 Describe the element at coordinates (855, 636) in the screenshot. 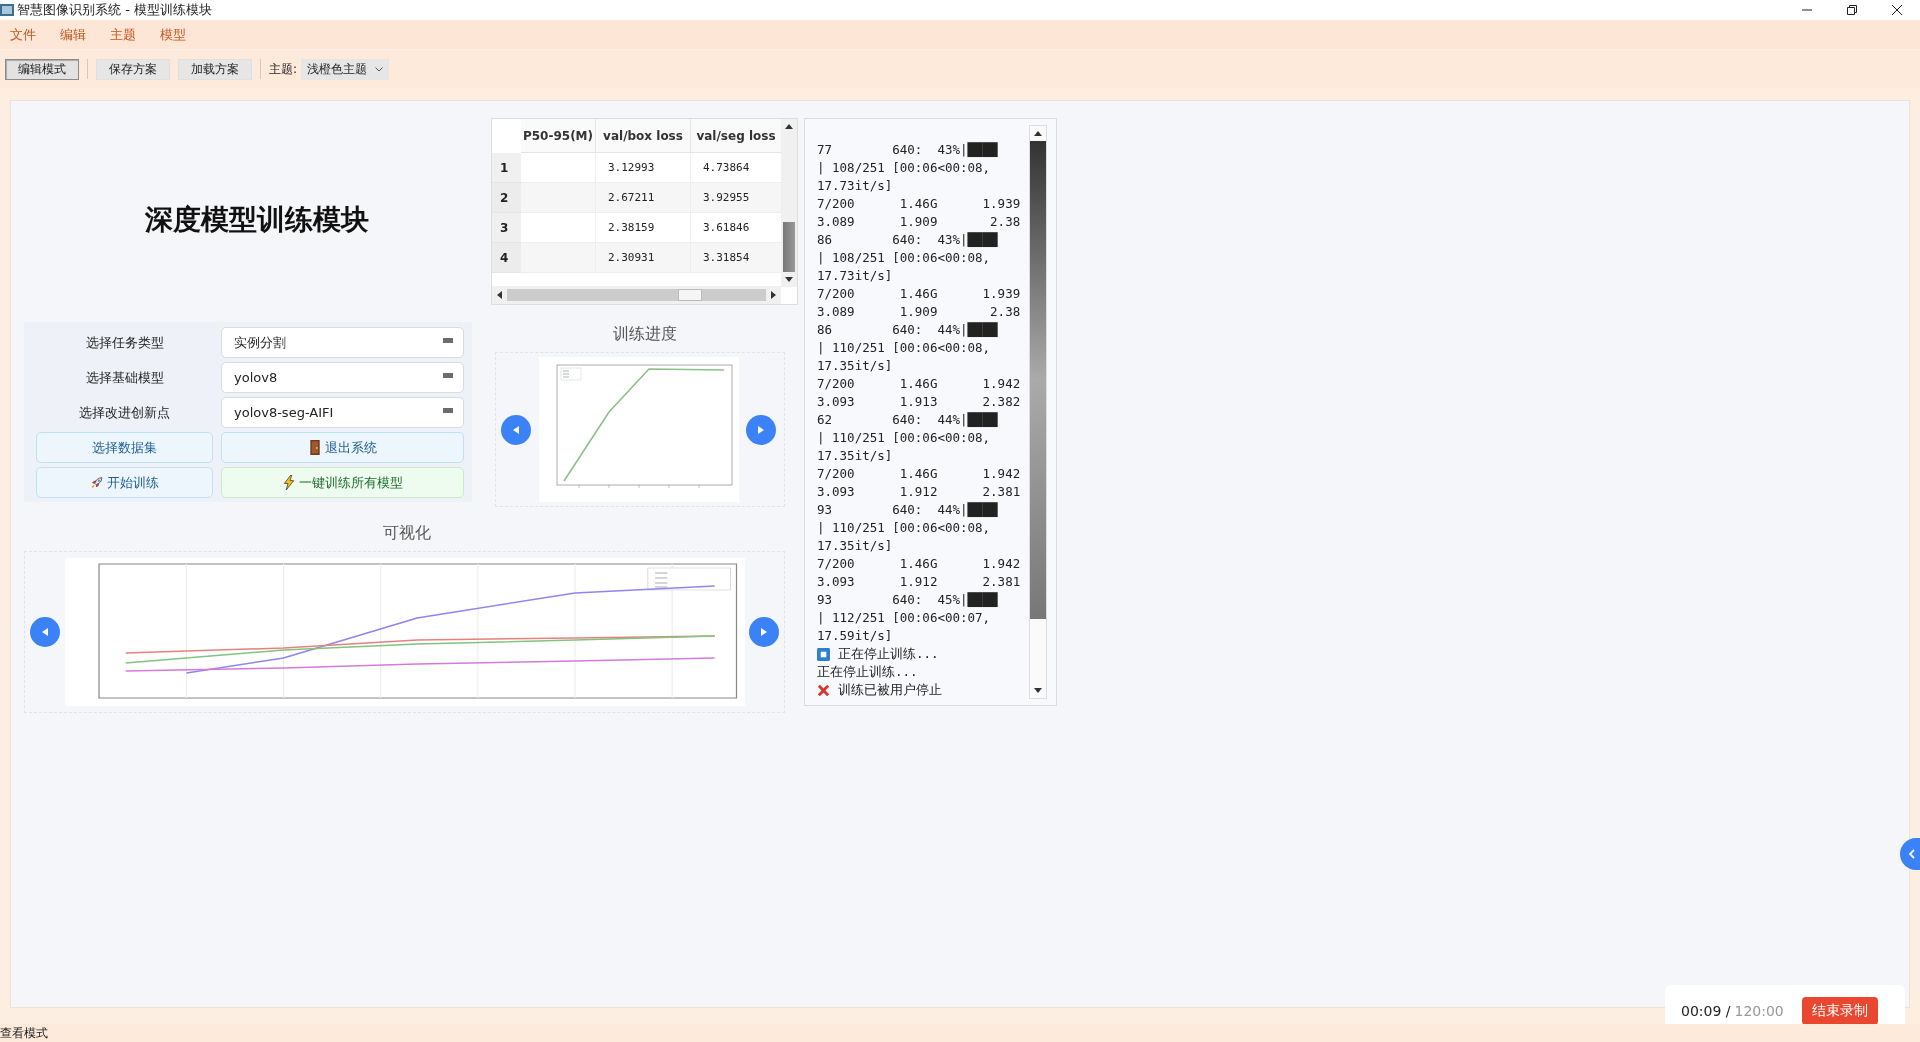

I see `log-line: 17.59it/s]` at that location.